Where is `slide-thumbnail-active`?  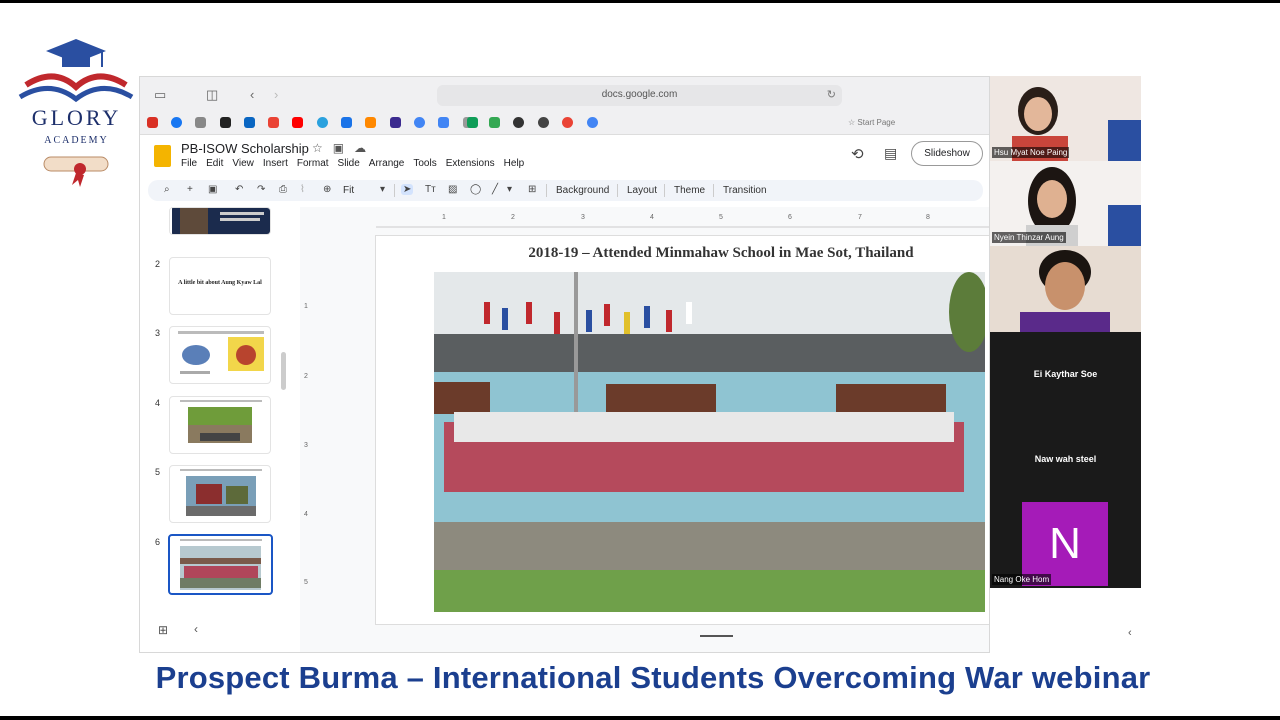
slide-thumbnail-active is located at coordinates (220, 564).